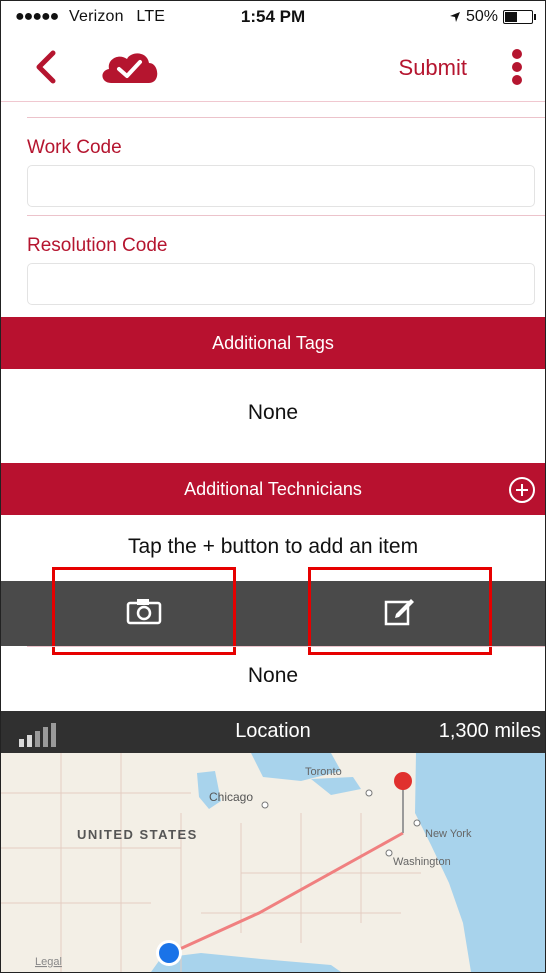 The image size is (546, 973). Describe the element at coordinates (231, 797) in the screenshot. I see `map-label-chicago: Chicago` at that location.